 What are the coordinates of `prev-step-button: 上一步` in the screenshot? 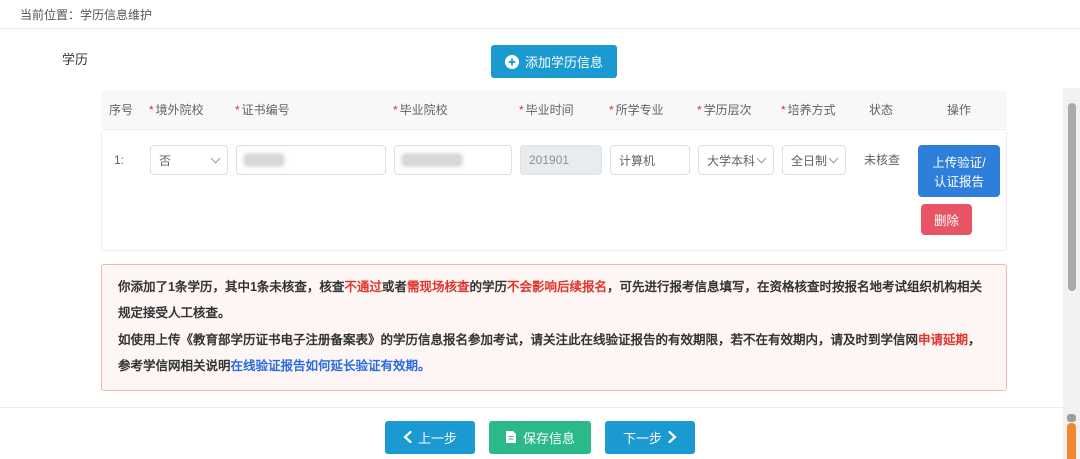 It's located at (429, 437).